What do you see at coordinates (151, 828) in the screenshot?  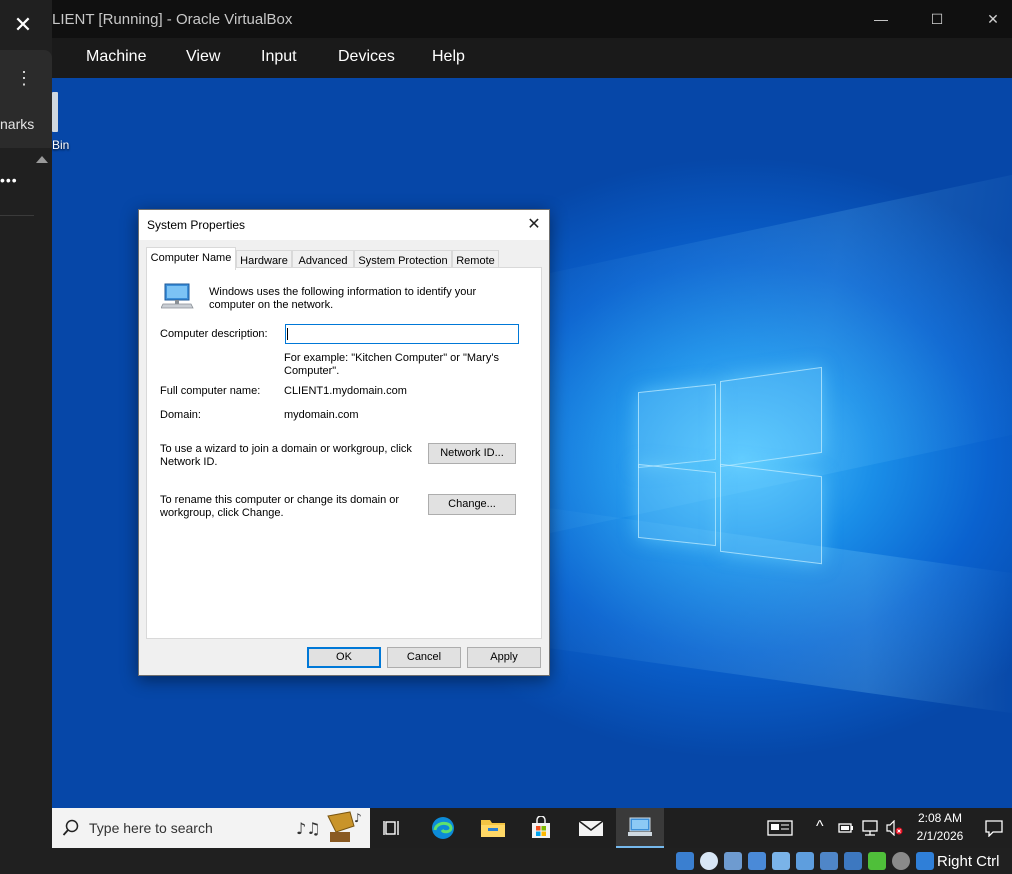 I see `search-placeholder: Type here to search` at bounding box center [151, 828].